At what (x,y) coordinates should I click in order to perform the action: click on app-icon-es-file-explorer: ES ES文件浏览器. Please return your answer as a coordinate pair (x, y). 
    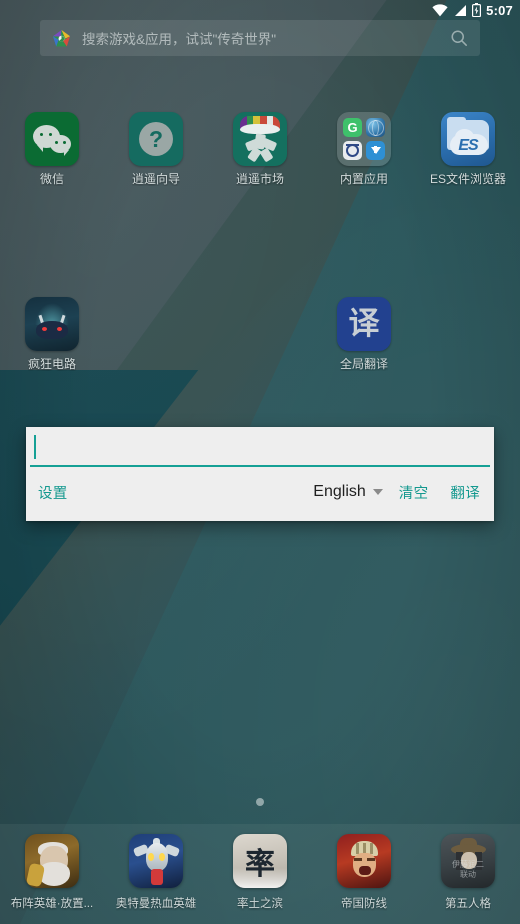
    Looking at the image, I should click on (468, 149).